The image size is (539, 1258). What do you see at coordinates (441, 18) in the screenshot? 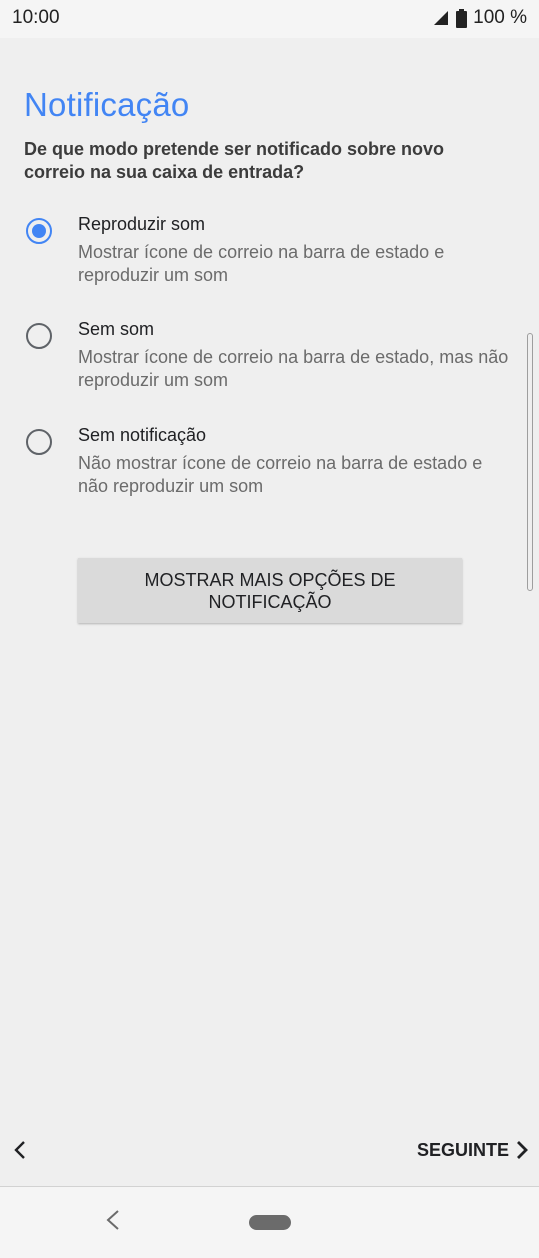
I see `signal-icon` at bounding box center [441, 18].